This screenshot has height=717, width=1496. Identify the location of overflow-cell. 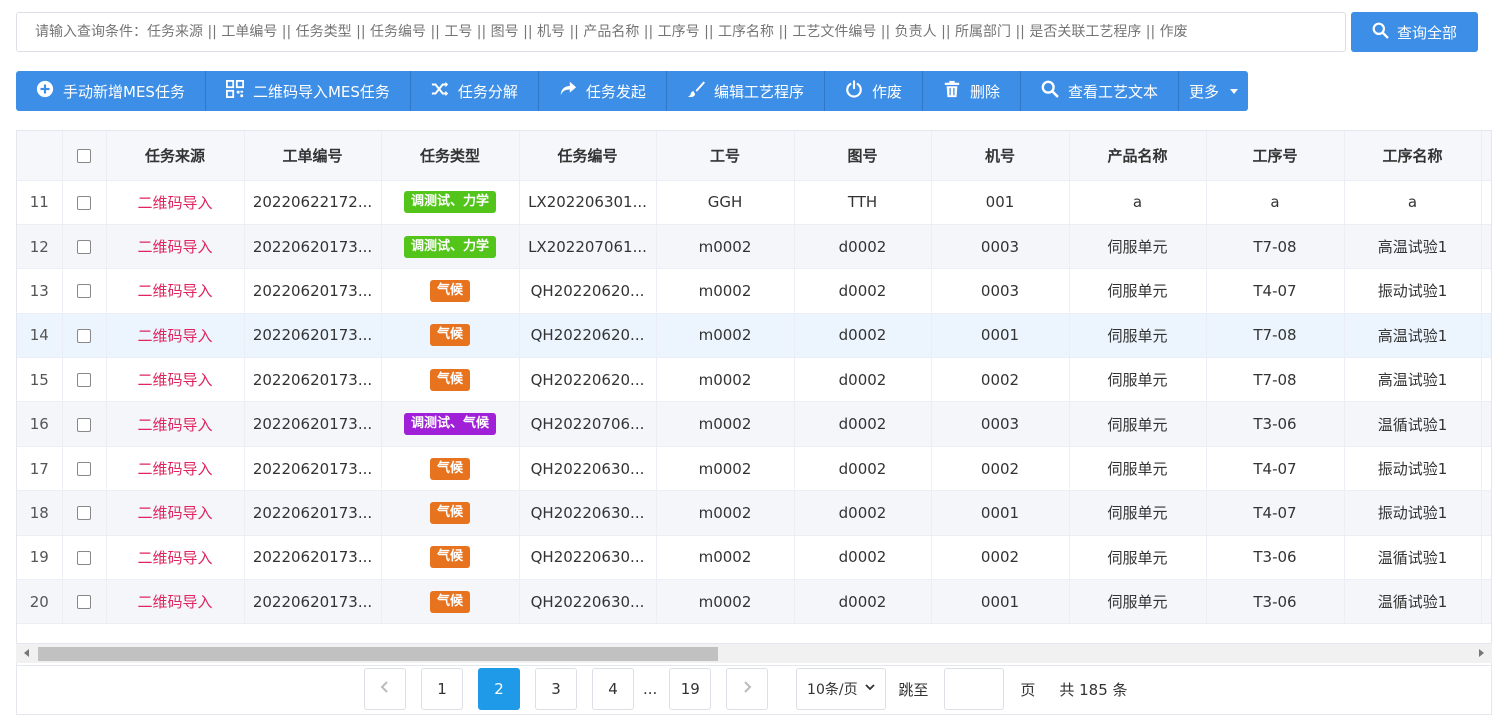
(1486, 336).